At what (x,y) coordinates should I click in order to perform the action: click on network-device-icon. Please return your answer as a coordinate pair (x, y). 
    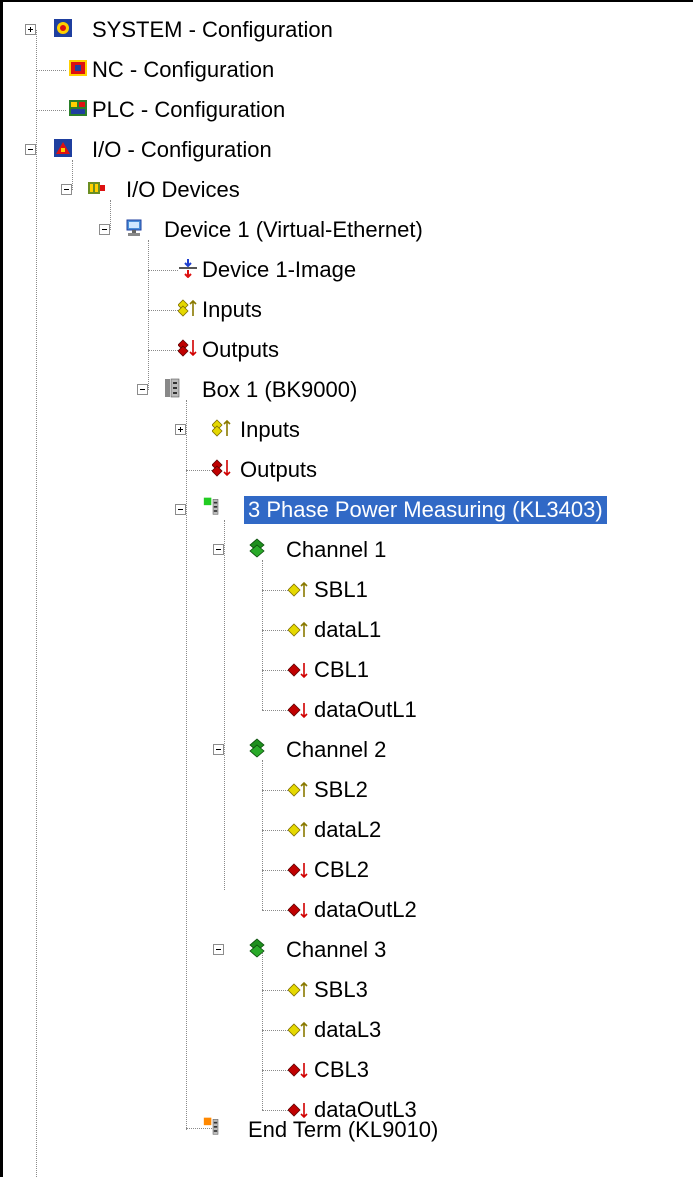
    Looking at the image, I should click on (134, 227).